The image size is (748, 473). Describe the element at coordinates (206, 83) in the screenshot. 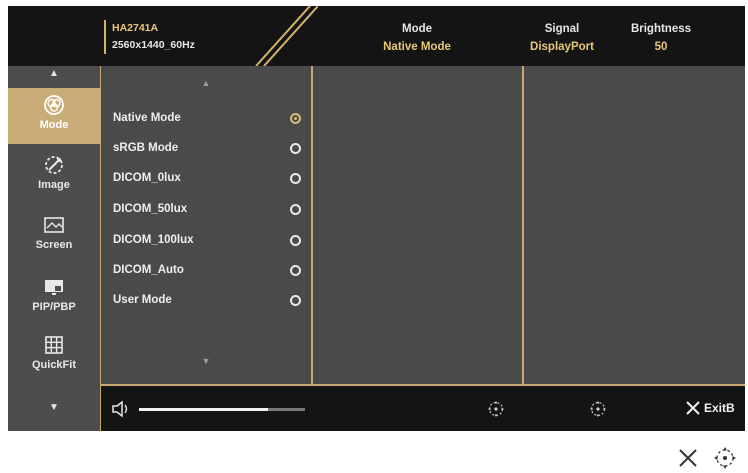

I see `list-scroll-up-icon: ▲` at that location.